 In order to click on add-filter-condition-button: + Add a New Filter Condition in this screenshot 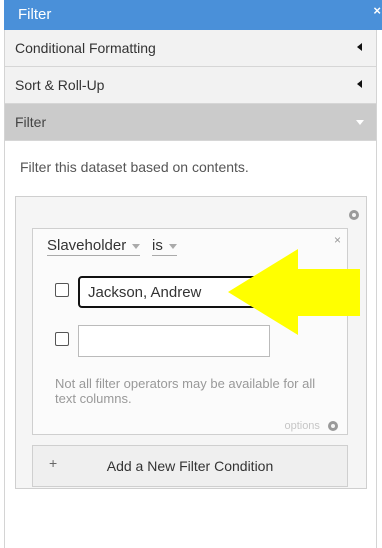, I will do `click(190, 466)`.